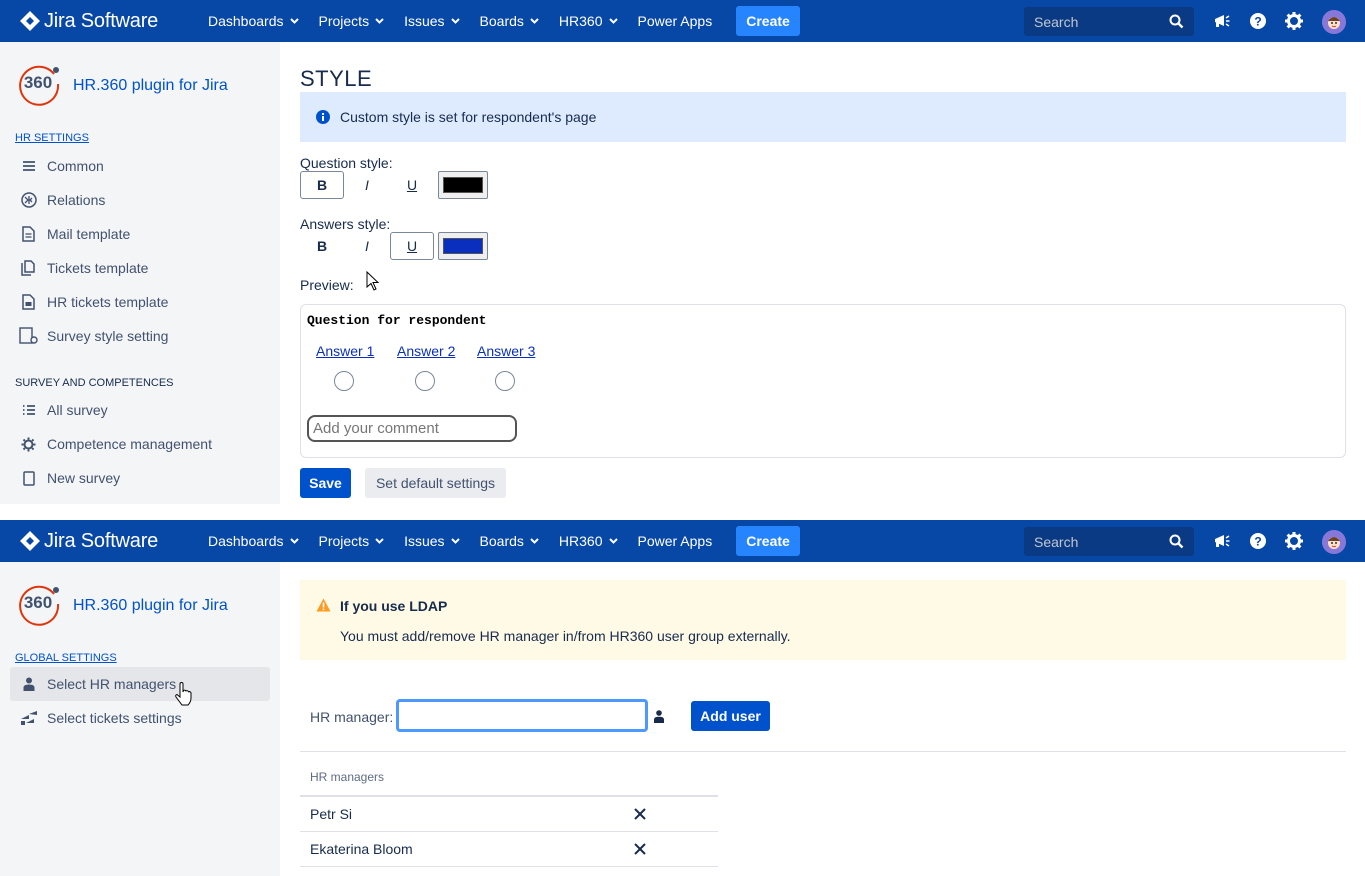 The width and height of the screenshot is (1365, 876). What do you see at coordinates (509, 849) in the screenshot?
I see `table-row: Ekaterina Bloom` at bounding box center [509, 849].